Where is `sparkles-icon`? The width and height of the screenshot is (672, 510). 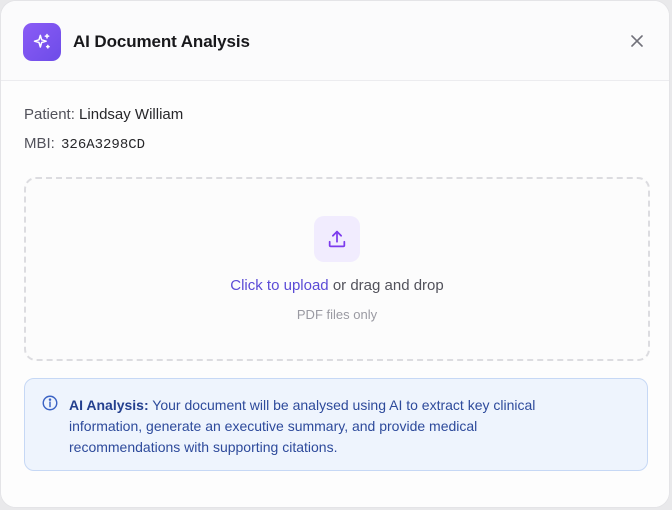 sparkles-icon is located at coordinates (42, 42).